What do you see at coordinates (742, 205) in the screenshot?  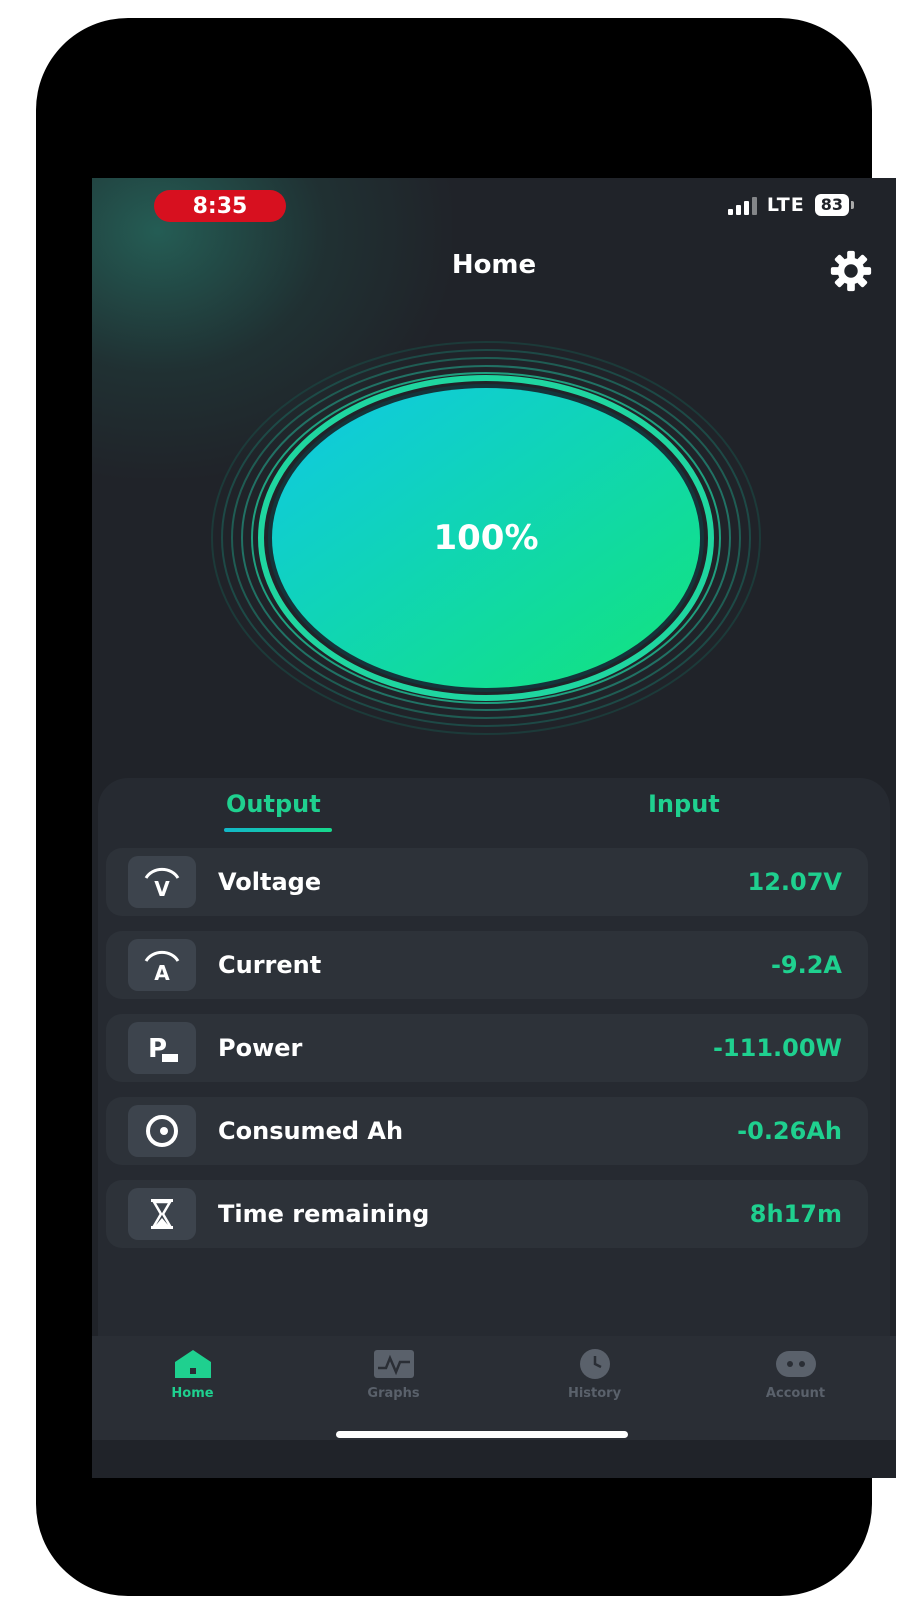 I see `signal-icon` at bounding box center [742, 205].